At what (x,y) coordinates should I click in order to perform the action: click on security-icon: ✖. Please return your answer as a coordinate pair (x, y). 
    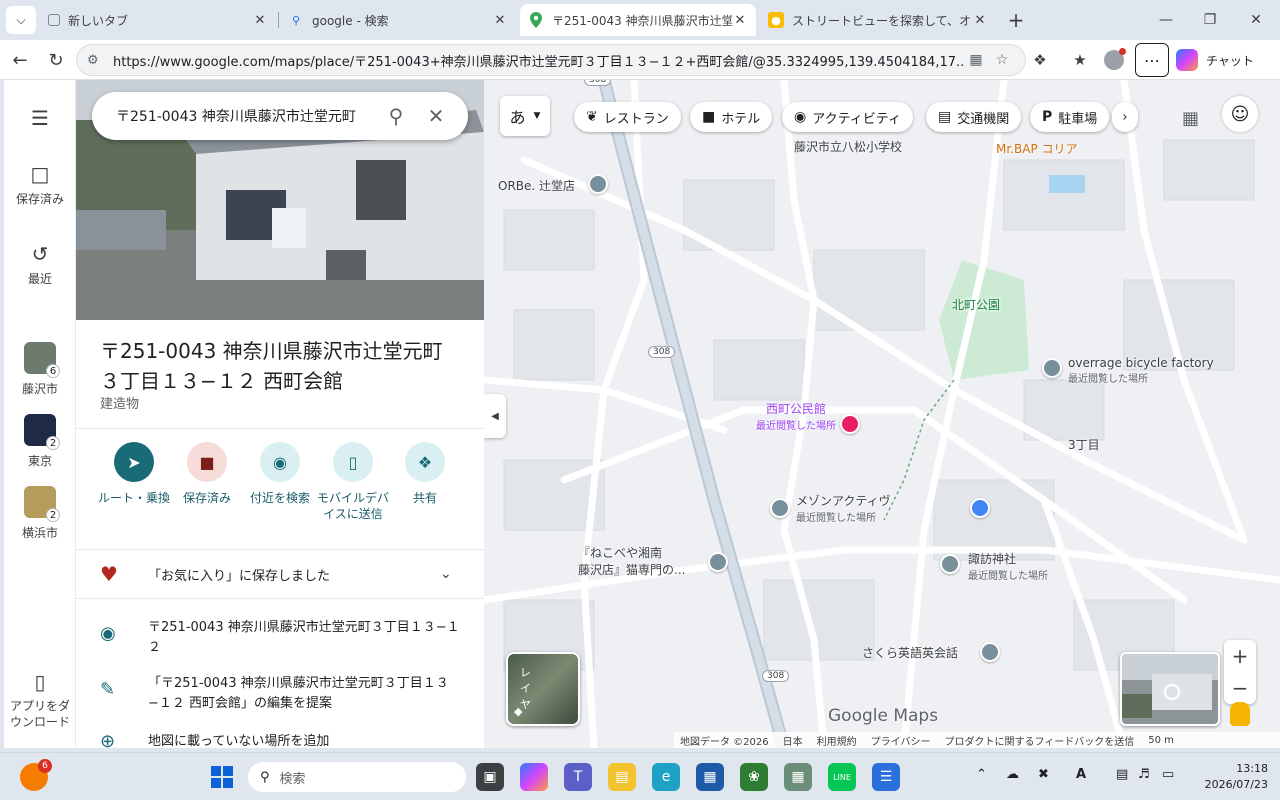
    Looking at the image, I should click on (1043, 774).